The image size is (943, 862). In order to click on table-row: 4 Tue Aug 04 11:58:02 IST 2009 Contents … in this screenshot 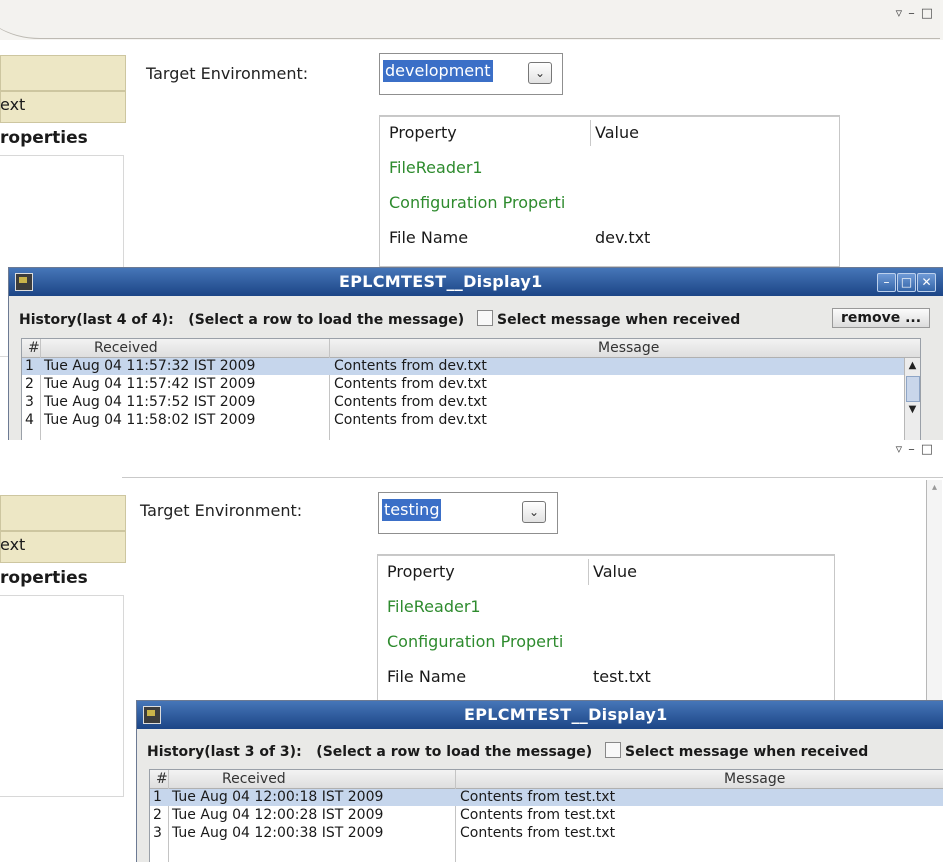, I will do `click(471, 420)`.